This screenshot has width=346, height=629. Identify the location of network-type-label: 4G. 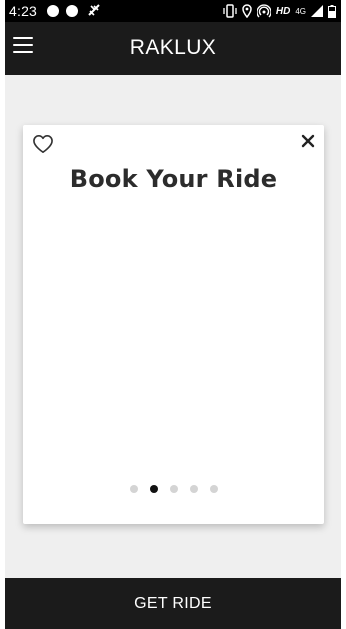
(300, 11).